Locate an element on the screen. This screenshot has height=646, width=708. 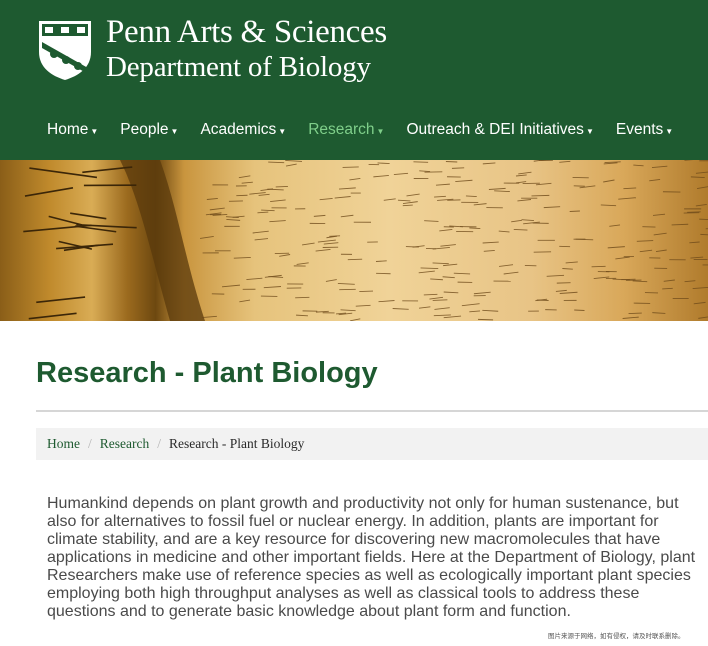
breadcrumb-research: Research is located at coordinates (124, 444).